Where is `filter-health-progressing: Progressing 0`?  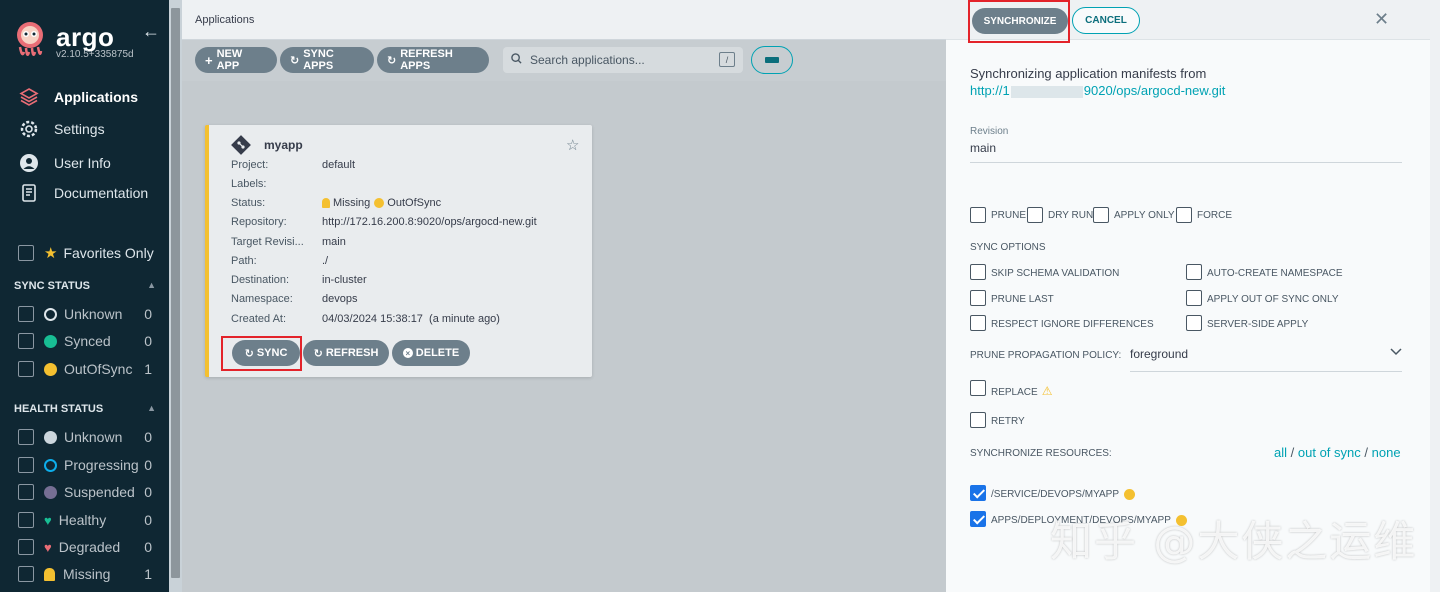
filter-health-progressing: Progressing 0 is located at coordinates (85, 465).